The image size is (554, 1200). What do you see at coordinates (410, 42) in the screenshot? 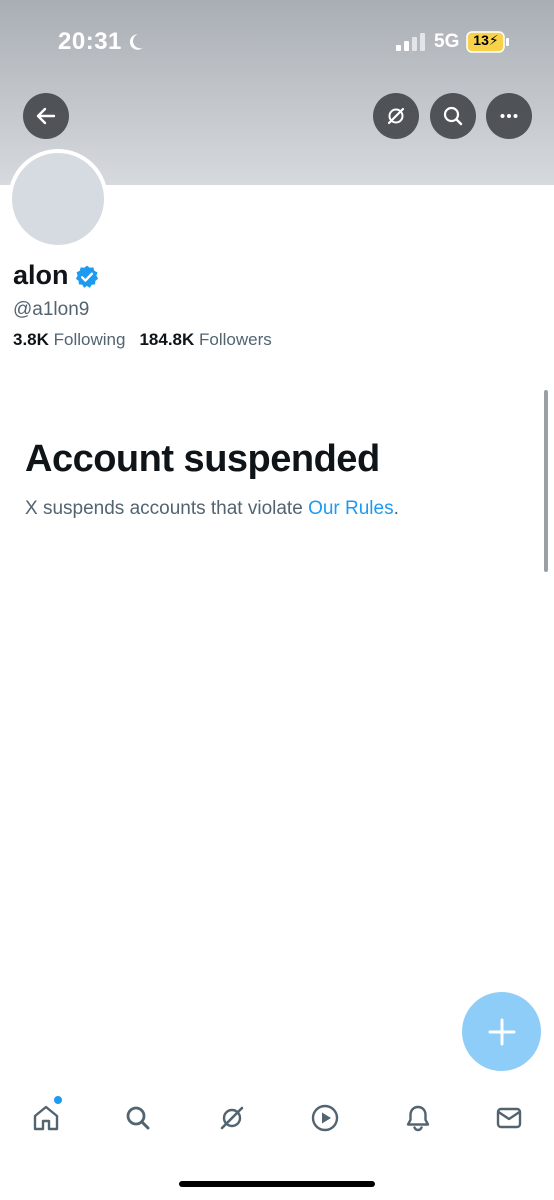
I see `signal-icon` at bounding box center [410, 42].